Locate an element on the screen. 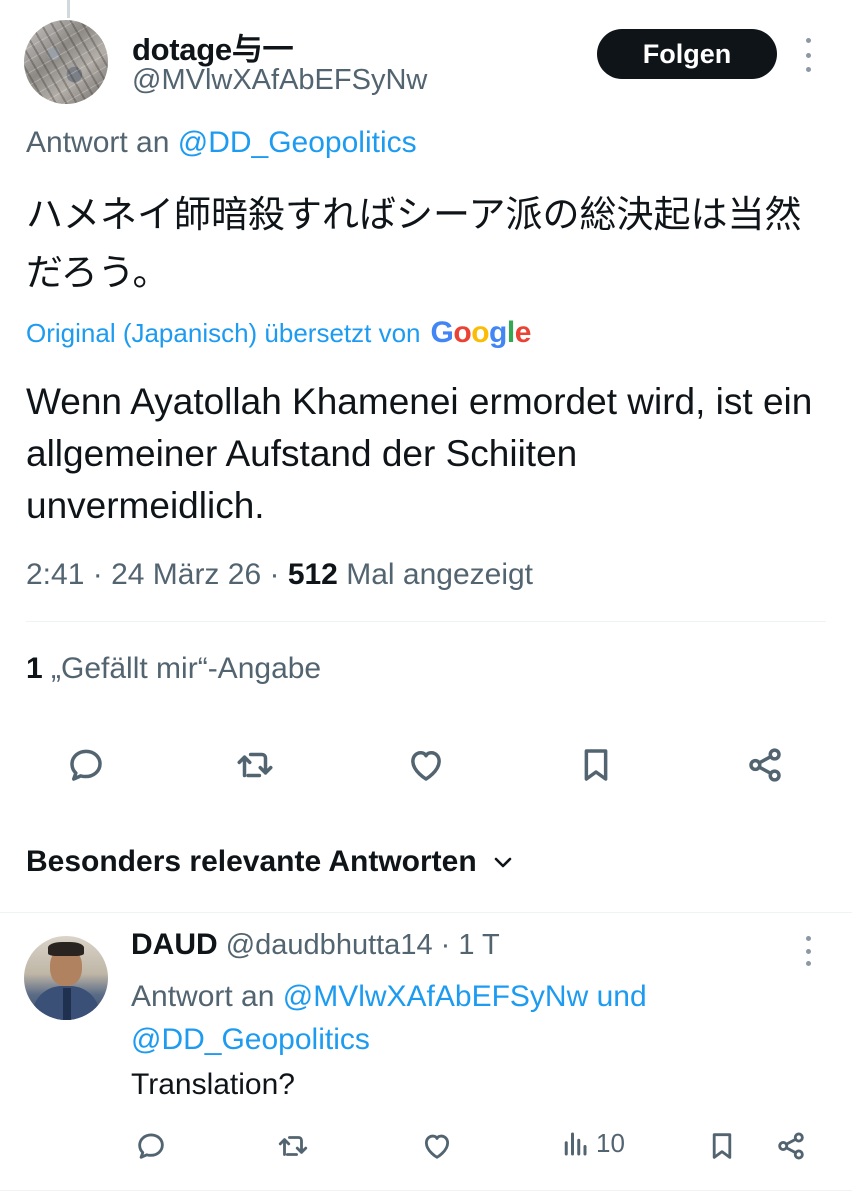  reply-text: Translation? is located at coordinates (213, 1084).